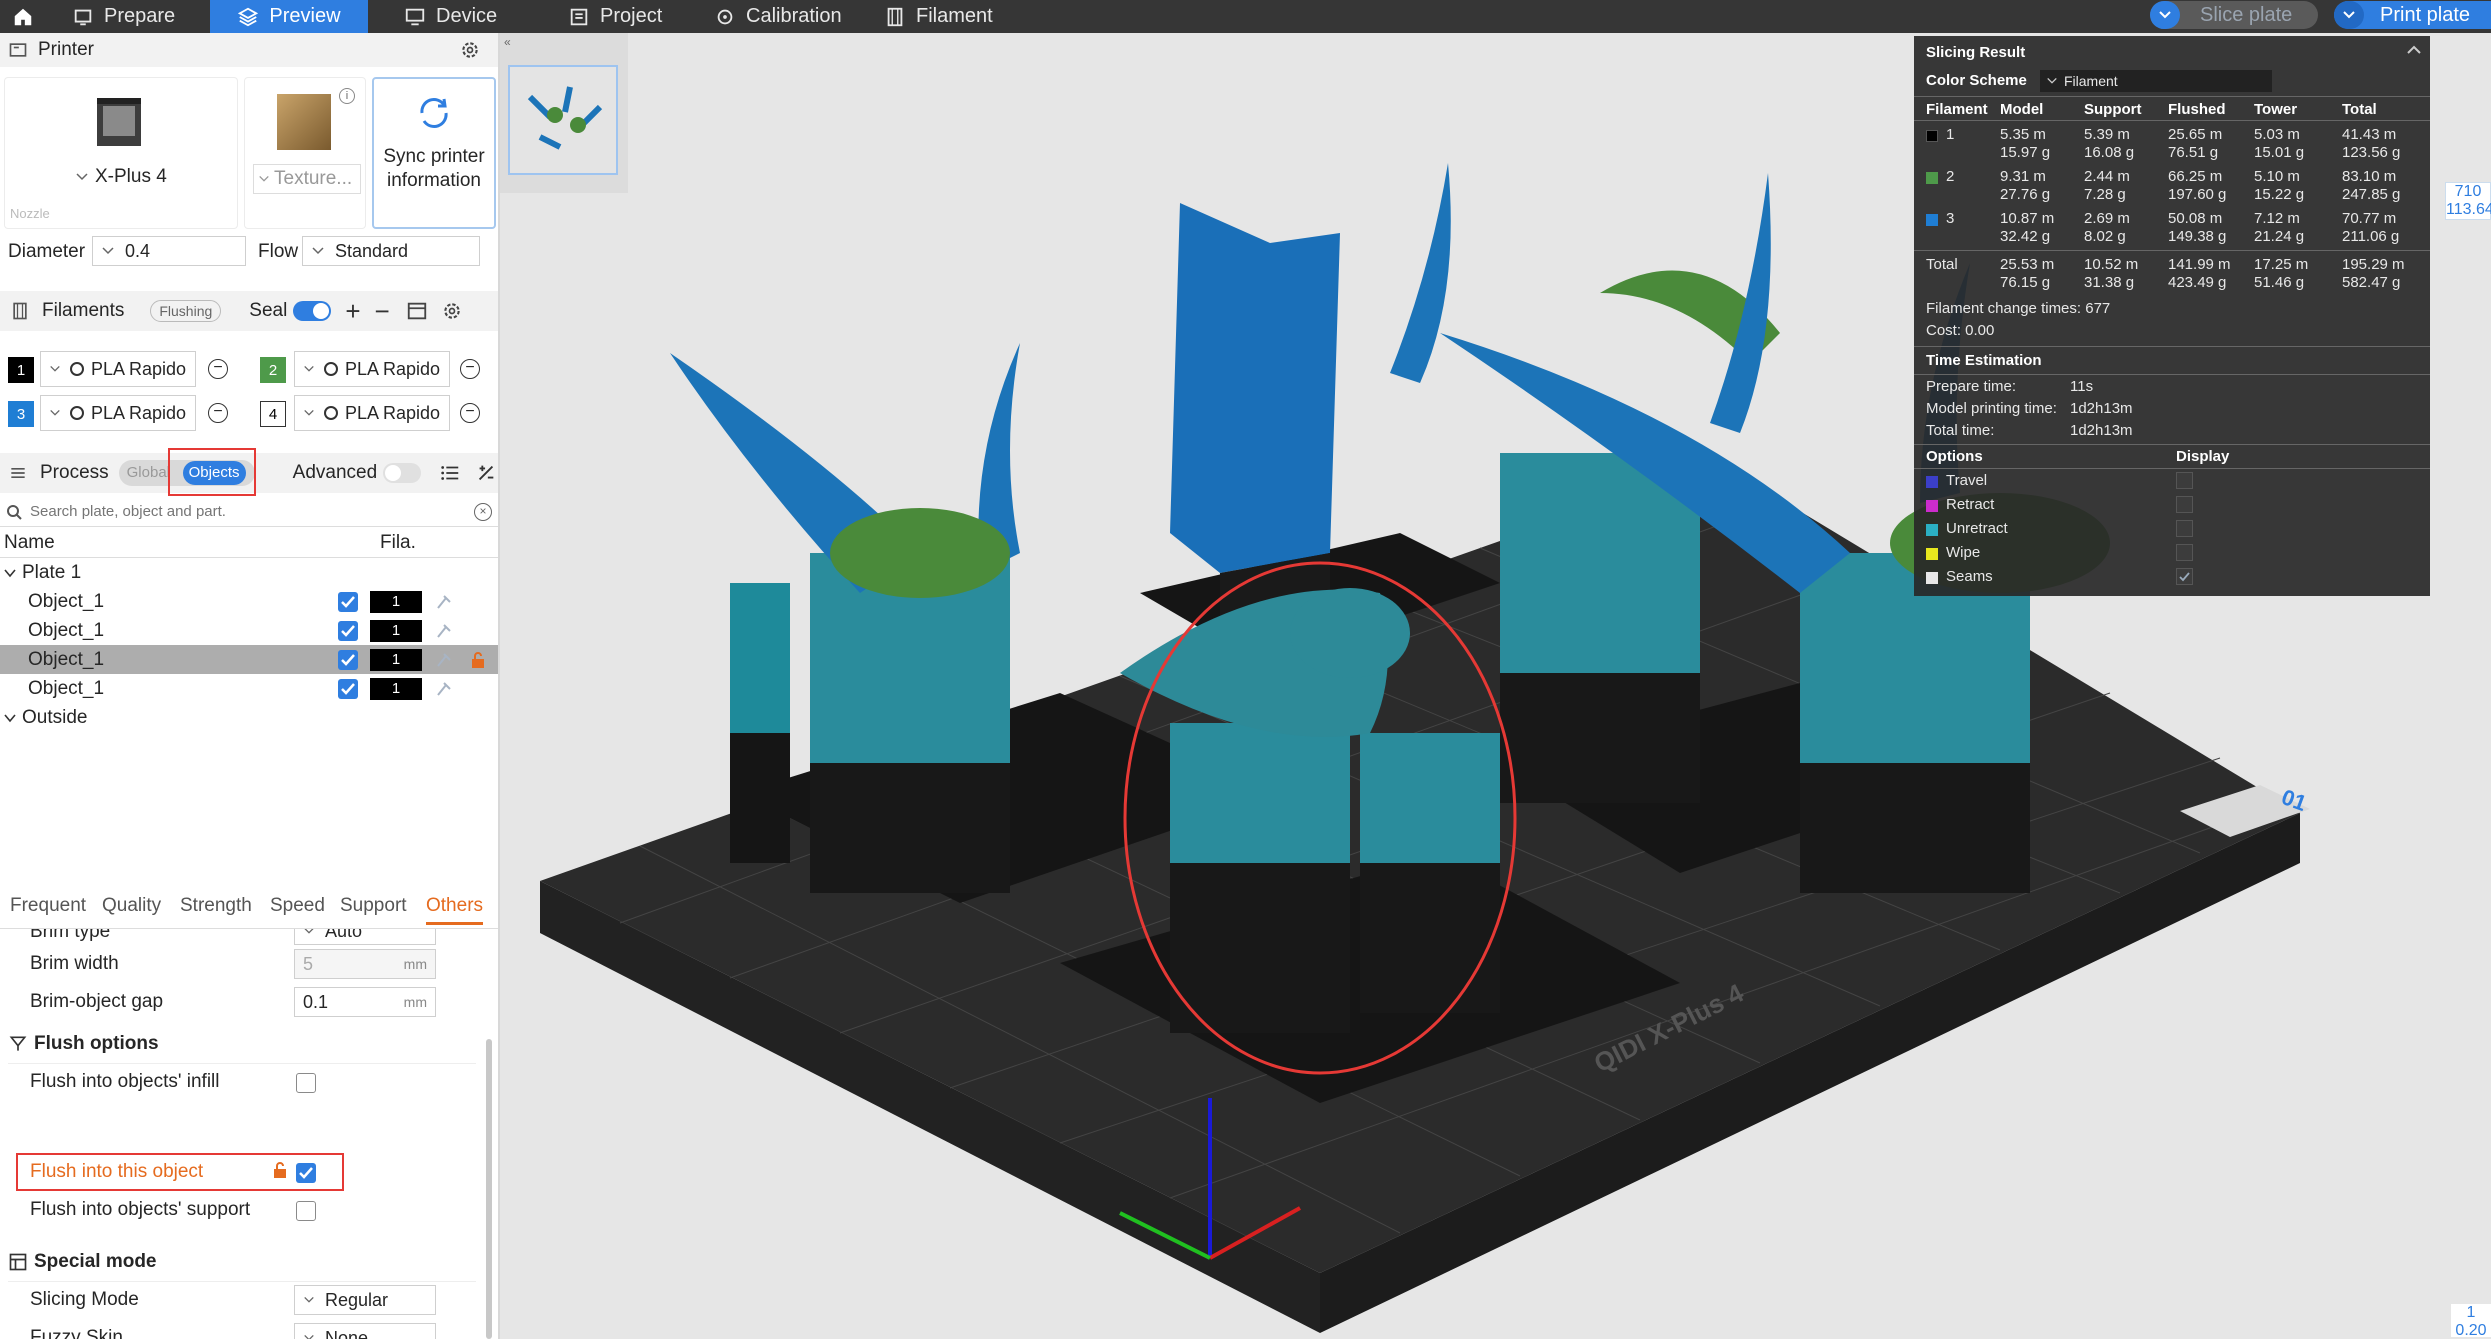  What do you see at coordinates (1420, 273) in the screenshot?
I see `wing-model` at bounding box center [1420, 273].